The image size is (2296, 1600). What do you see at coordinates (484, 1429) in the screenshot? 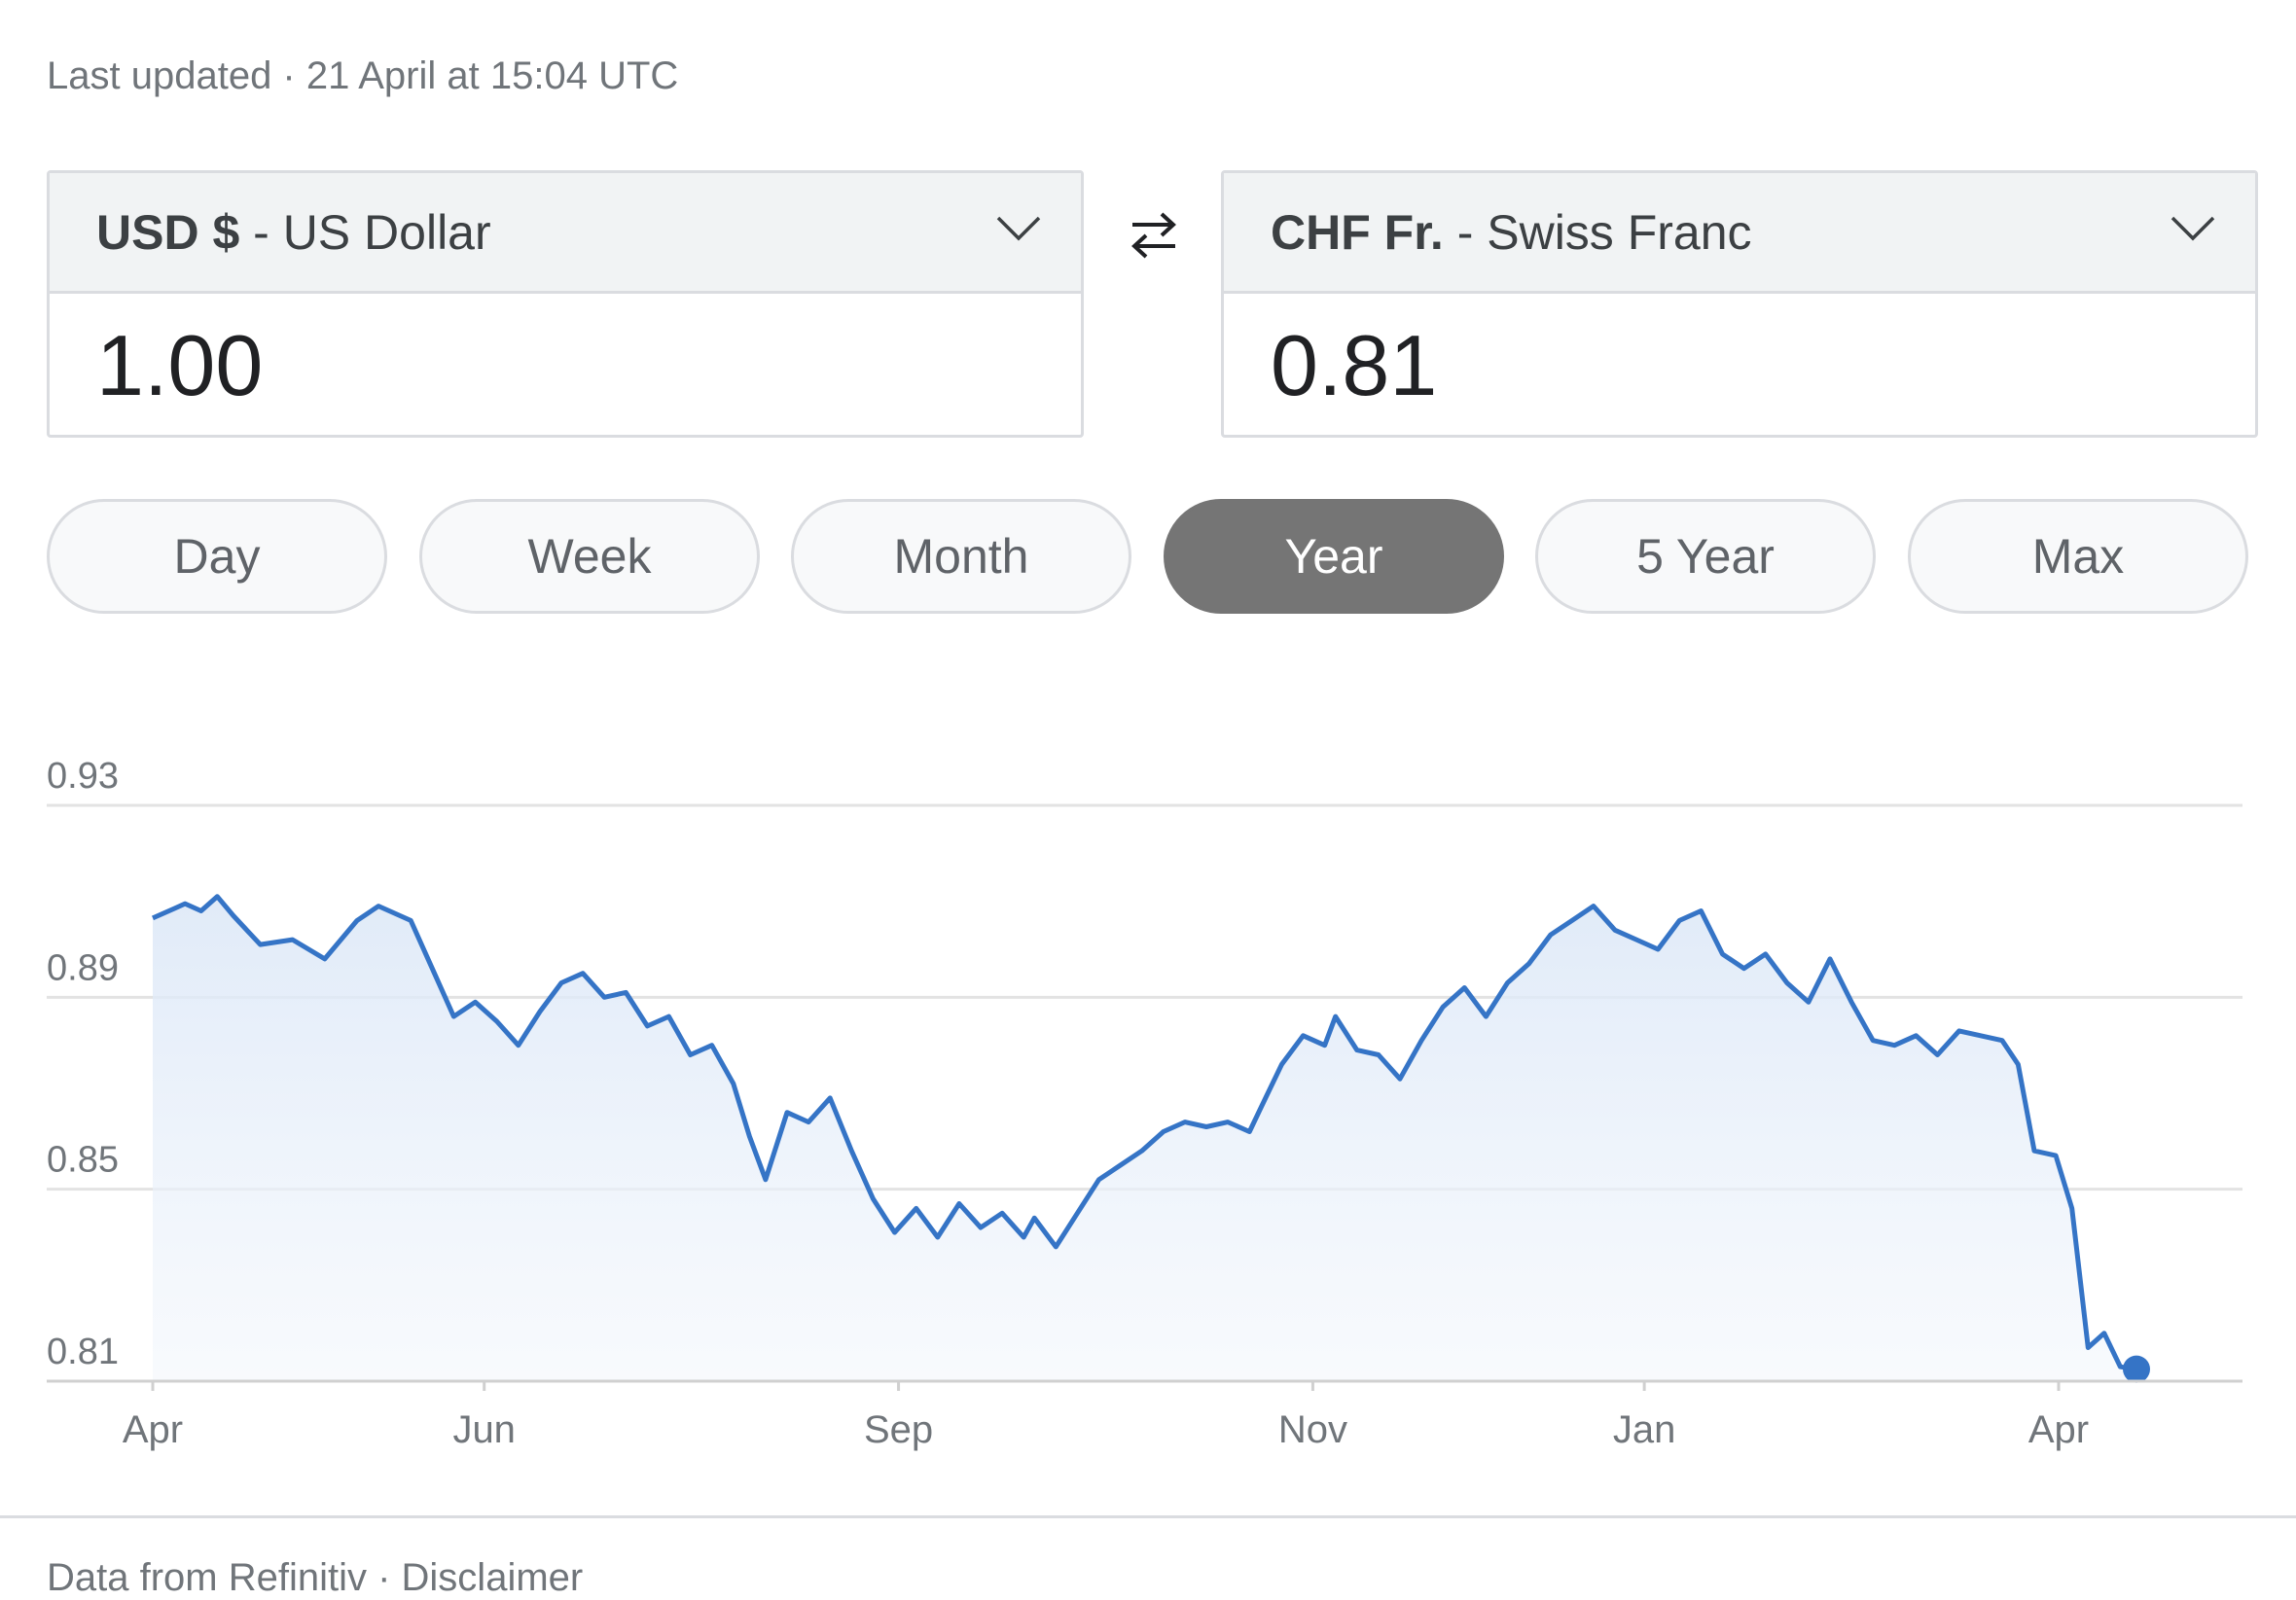
I see `x-tick-label: Jun` at bounding box center [484, 1429].